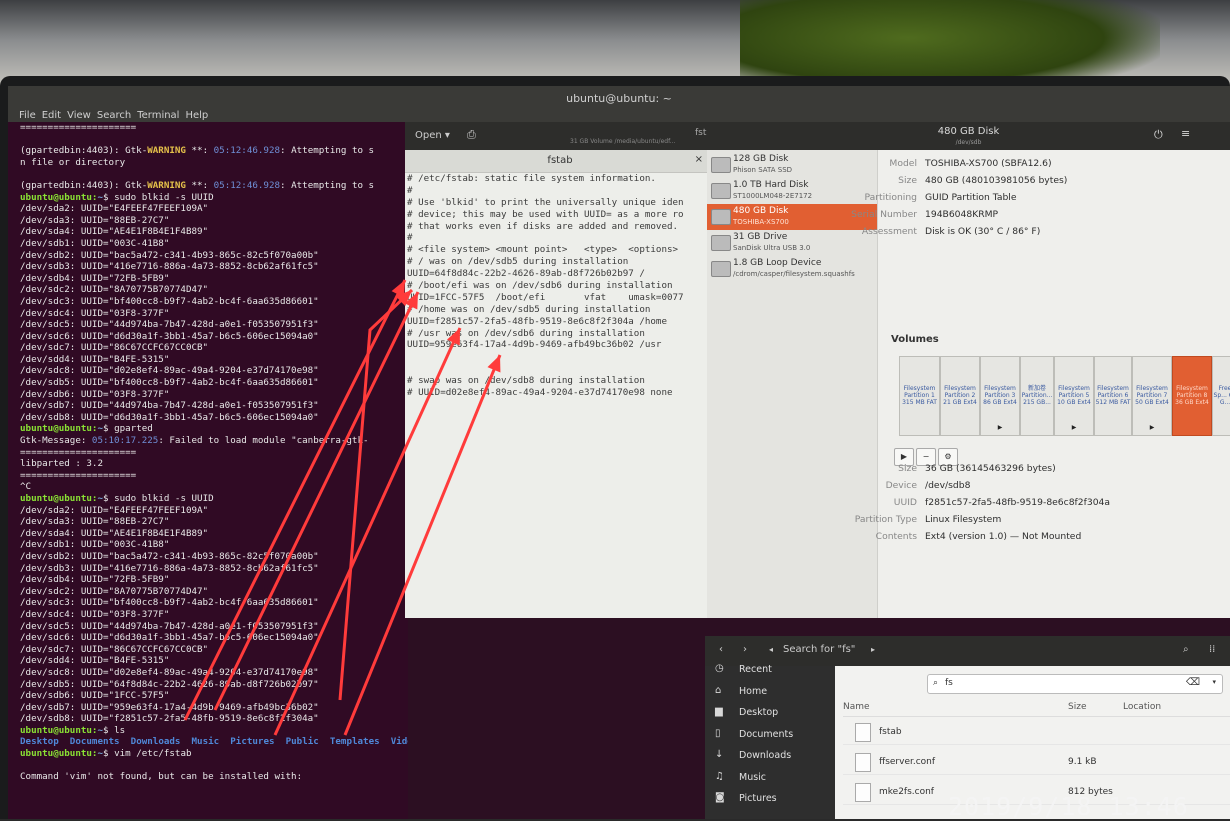  What do you see at coordinates (1214, 682) in the screenshot?
I see `chevron-down-icon: ▾` at bounding box center [1214, 682].